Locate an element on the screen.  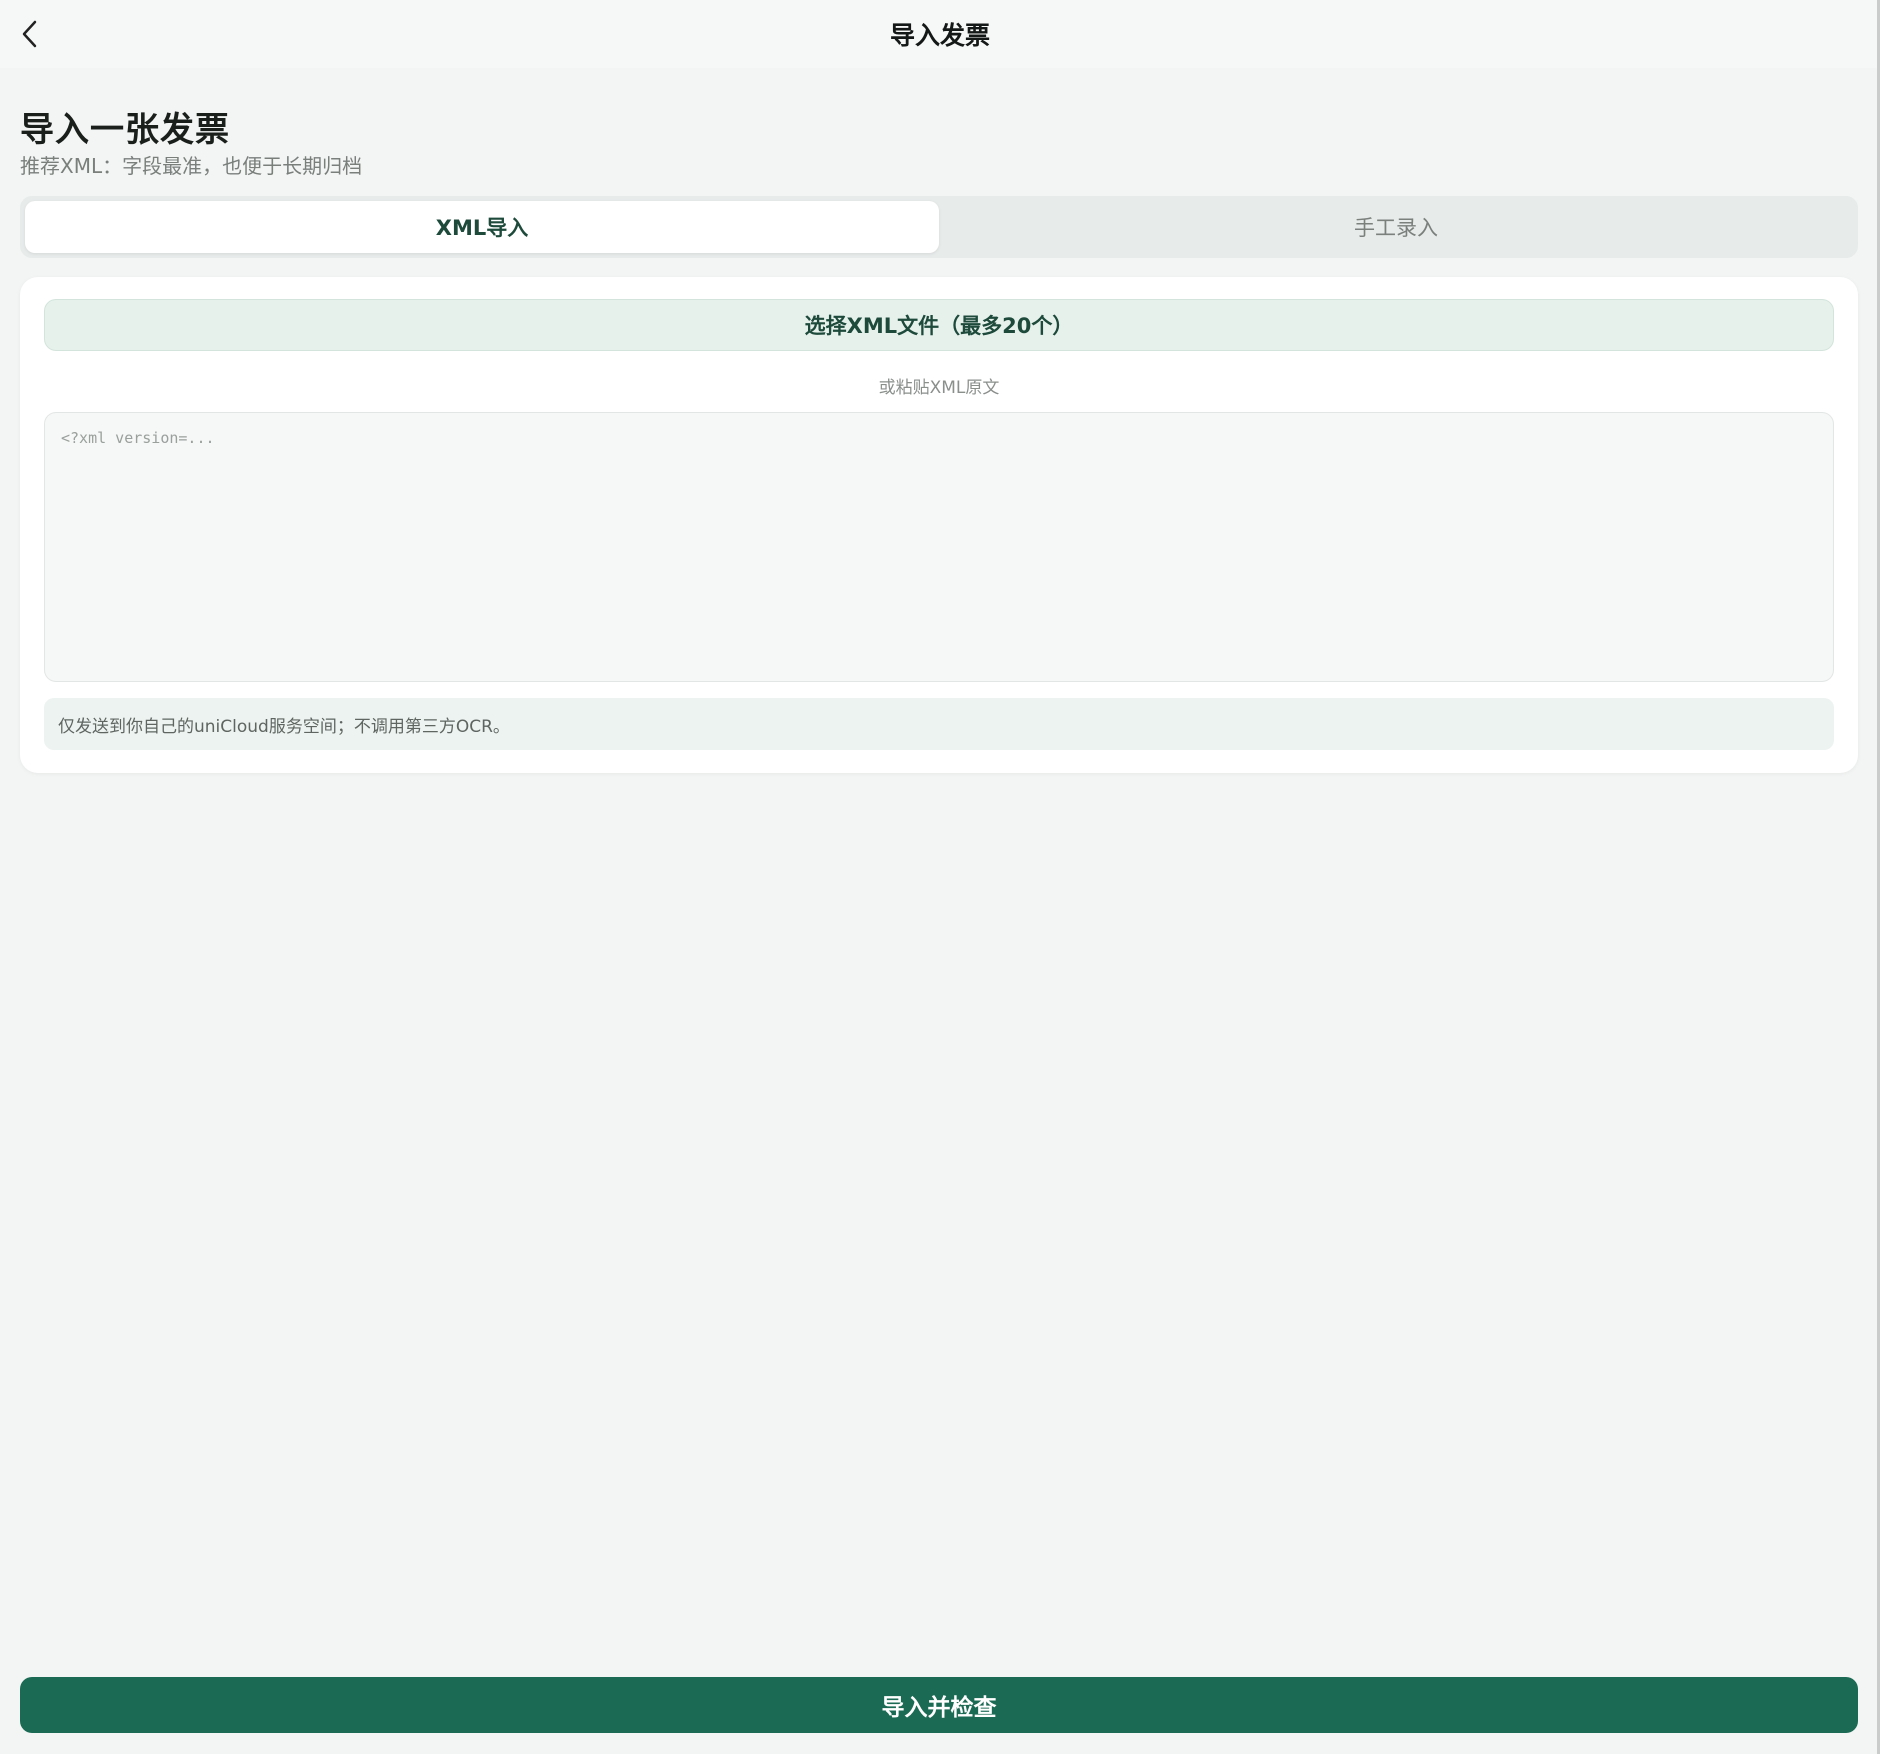
page-title: 导入一张发票 is located at coordinates (125, 130).